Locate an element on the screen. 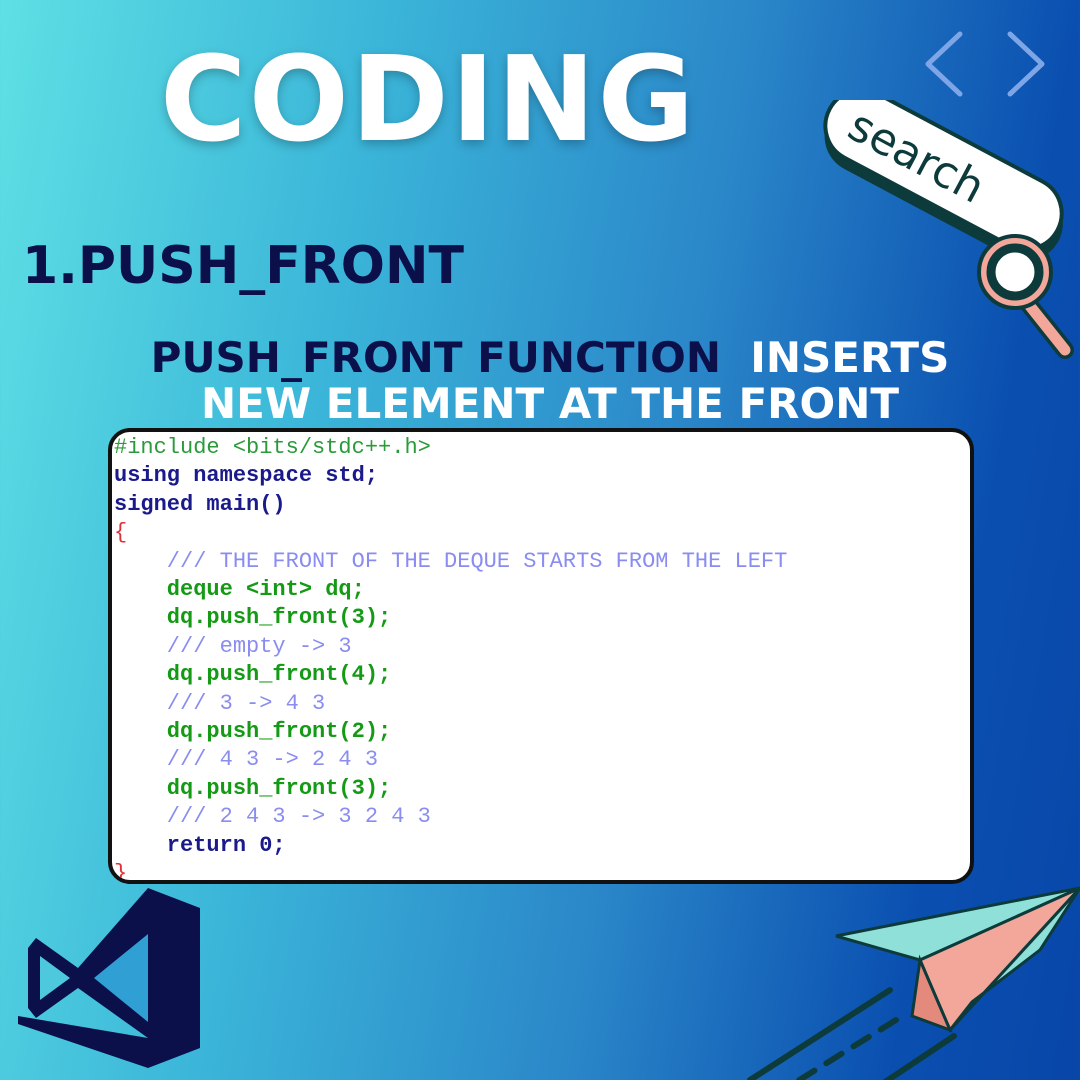 Image resolution: width=1080 pixels, height=1080 pixels. code-line: /// 2 4 3 -> 3 2 4 3 is located at coordinates (272, 817).